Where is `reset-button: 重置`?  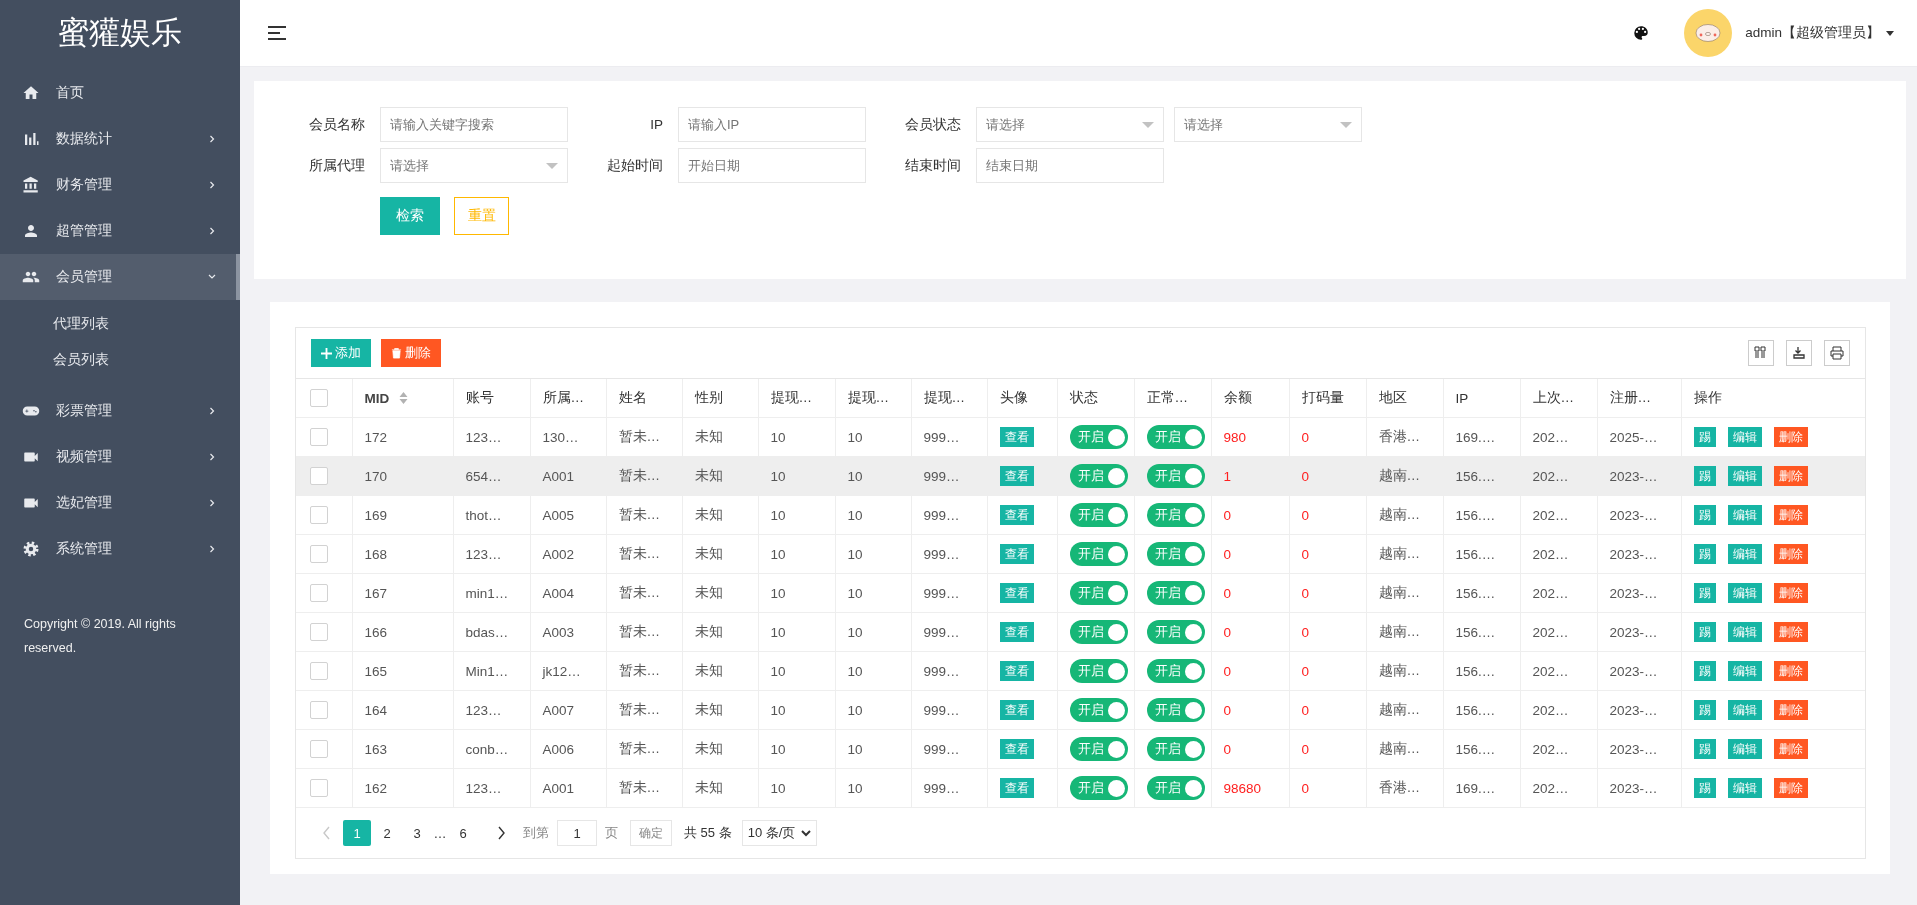
reset-button: 重置 is located at coordinates (481, 216).